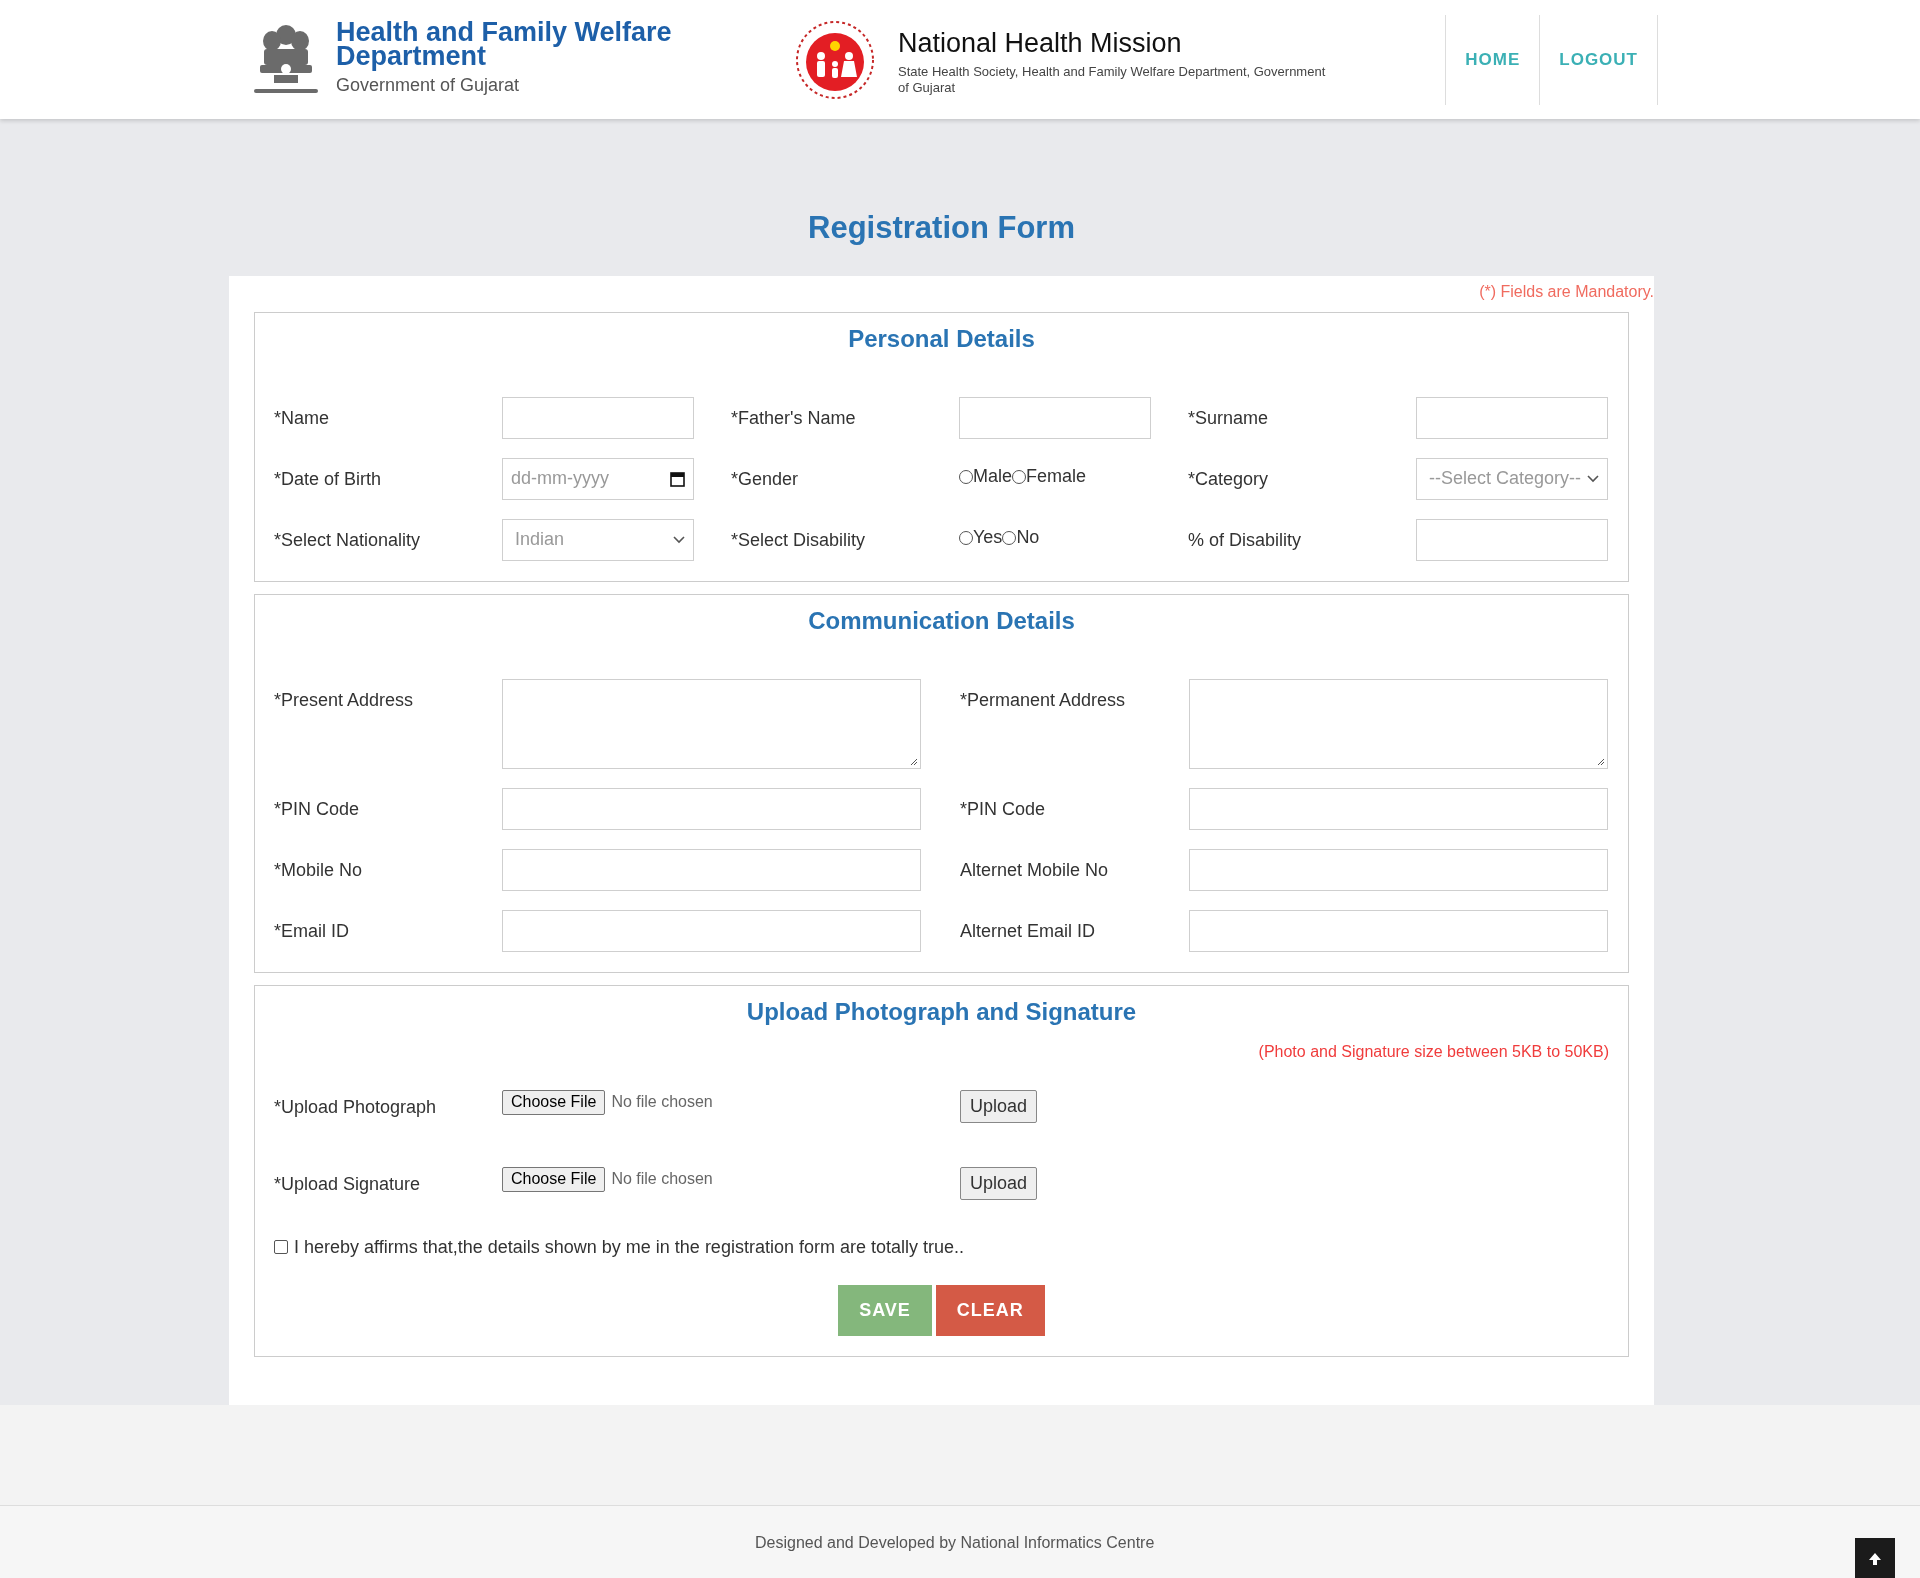 The height and width of the screenshot is (1578, 1920). What do you see at coordinates (941, 620) in the screenshot?
I see `section-title: Communication Details` at bounding box center [941, 620].